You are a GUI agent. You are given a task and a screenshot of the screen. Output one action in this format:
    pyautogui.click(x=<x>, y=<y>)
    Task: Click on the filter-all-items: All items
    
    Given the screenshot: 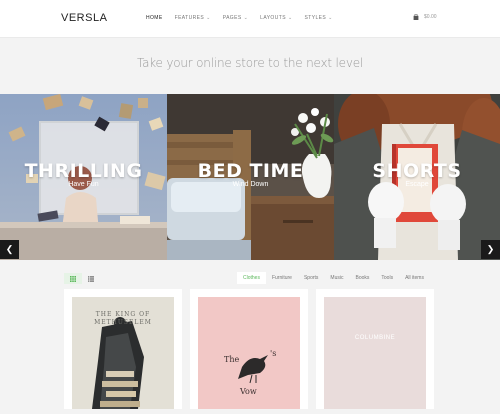 What is the action you would take?
    pyautogui.click(x=414, y=278)
    